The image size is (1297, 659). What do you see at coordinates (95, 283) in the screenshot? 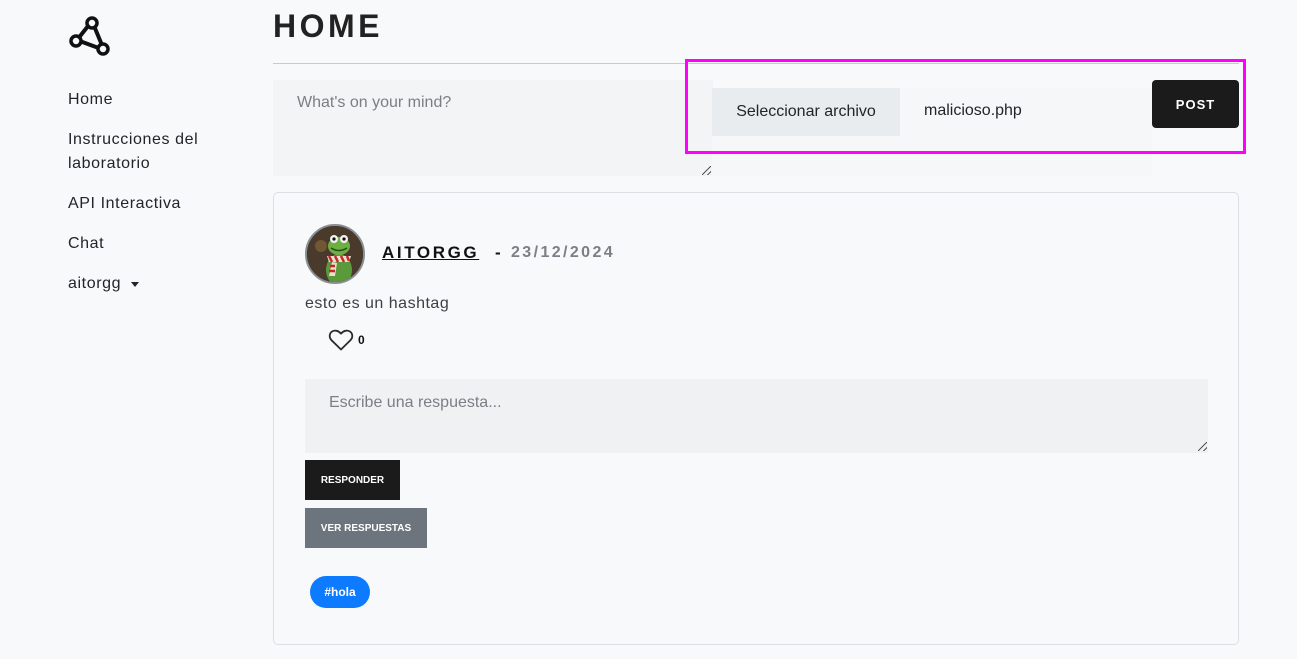
I see `user-menu-label: aitorgg` at bounding box center [95, 283].